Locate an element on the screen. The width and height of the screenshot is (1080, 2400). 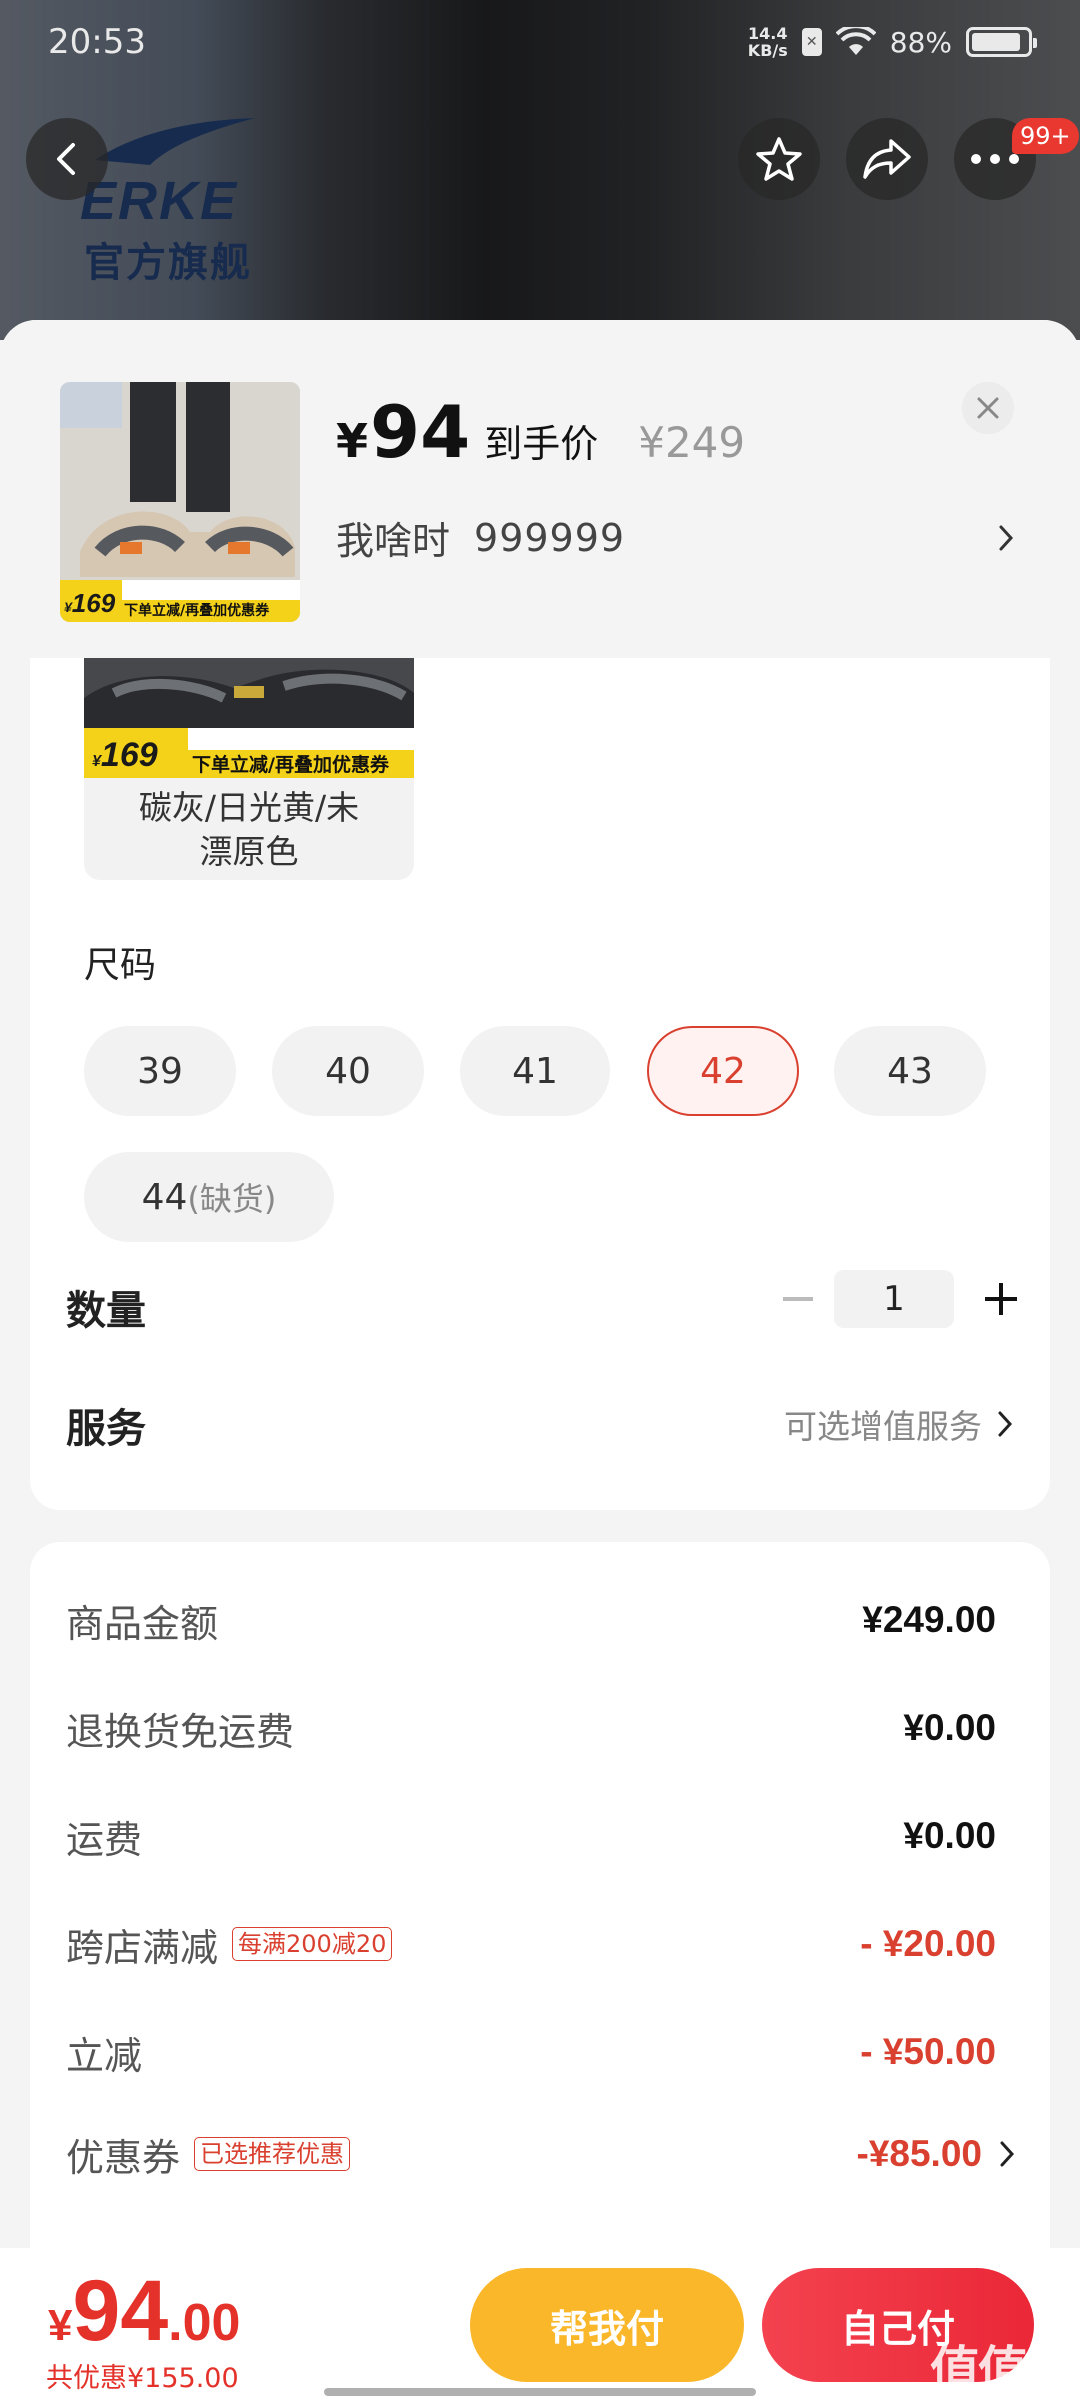
price-row: ¥ 94 到手价 ¥249 is located at coordinates (540, 432).